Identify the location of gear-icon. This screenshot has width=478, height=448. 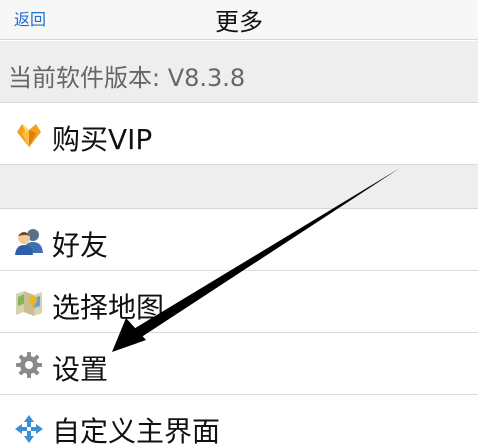
(29, 365).